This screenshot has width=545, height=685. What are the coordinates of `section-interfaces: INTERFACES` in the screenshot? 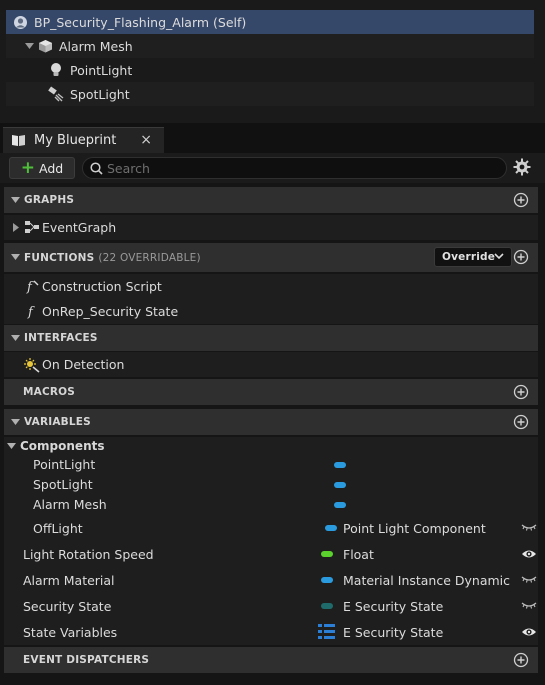 It's located at (271, 338).